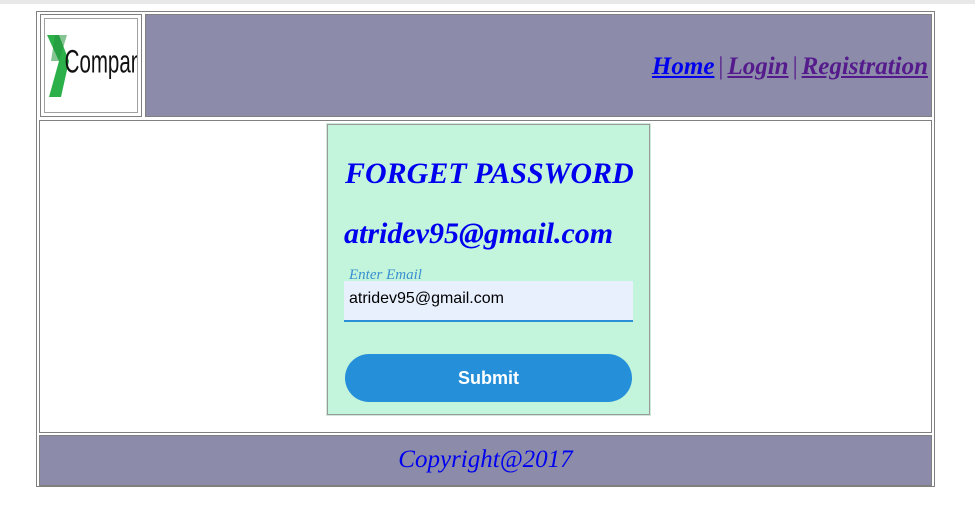  Describe the element at coordinates (757, 66) in the screenshot. I see `nav-link-login: Login` at that location.